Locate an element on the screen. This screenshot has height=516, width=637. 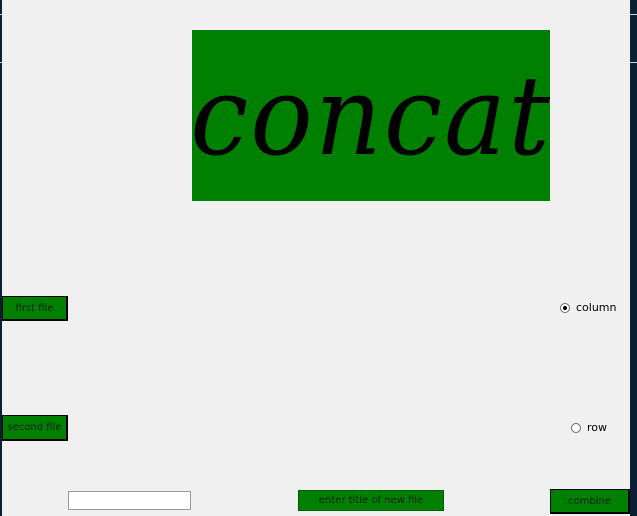
combine-button: combine is located at coordinates (590, 501).